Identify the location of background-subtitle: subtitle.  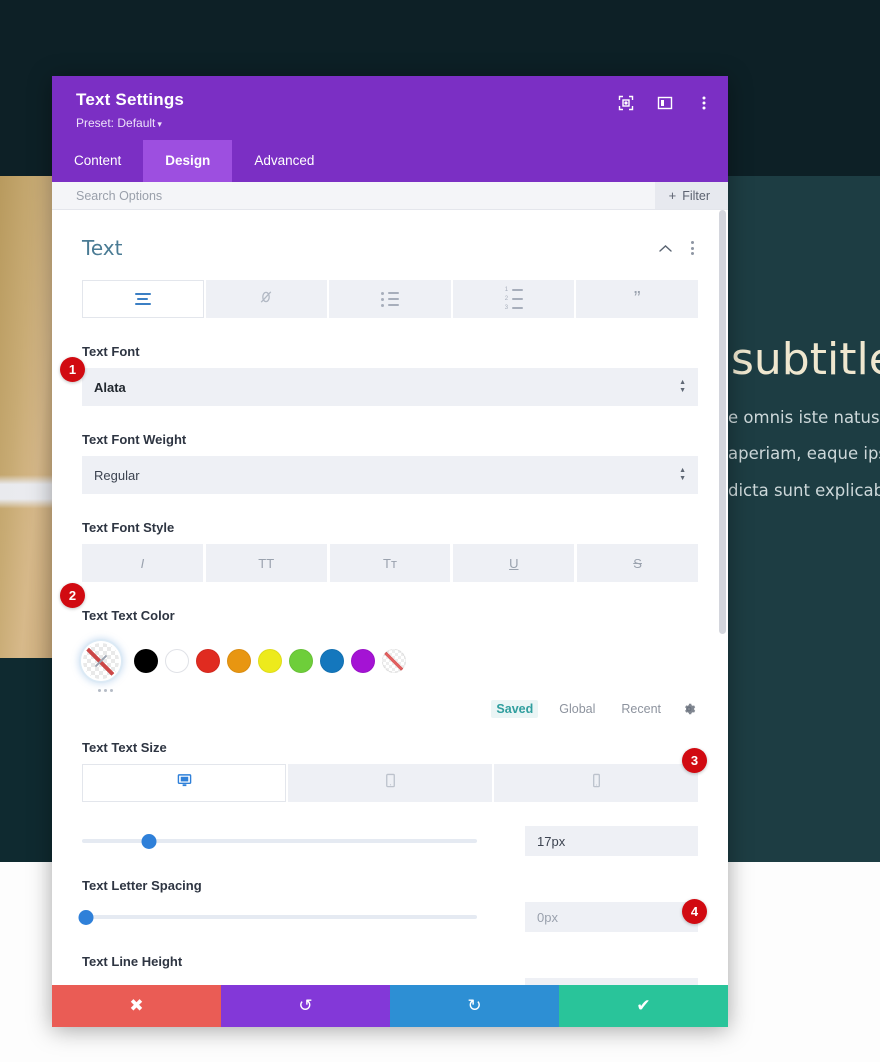
(805, 359).